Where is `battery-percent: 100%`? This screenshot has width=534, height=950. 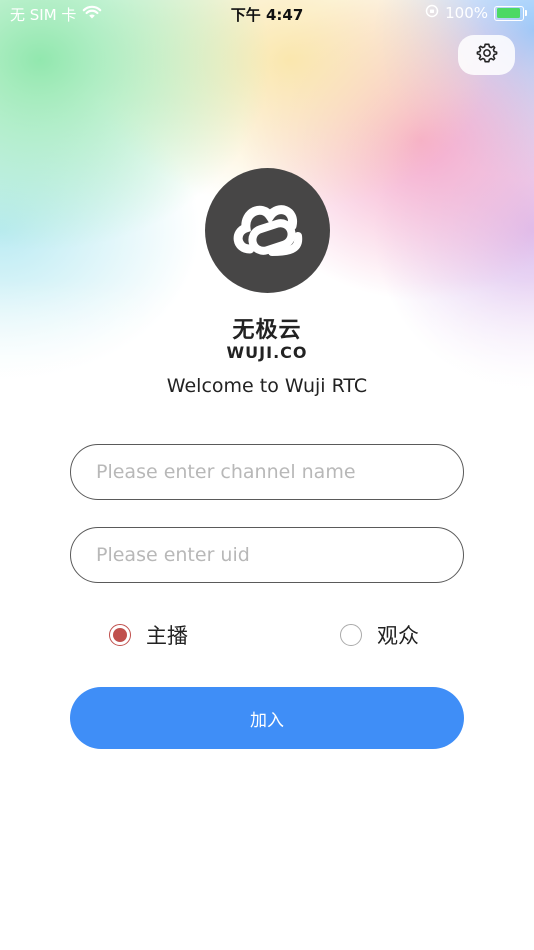
battery-percent: 100% is located at coordinates (466, 13).